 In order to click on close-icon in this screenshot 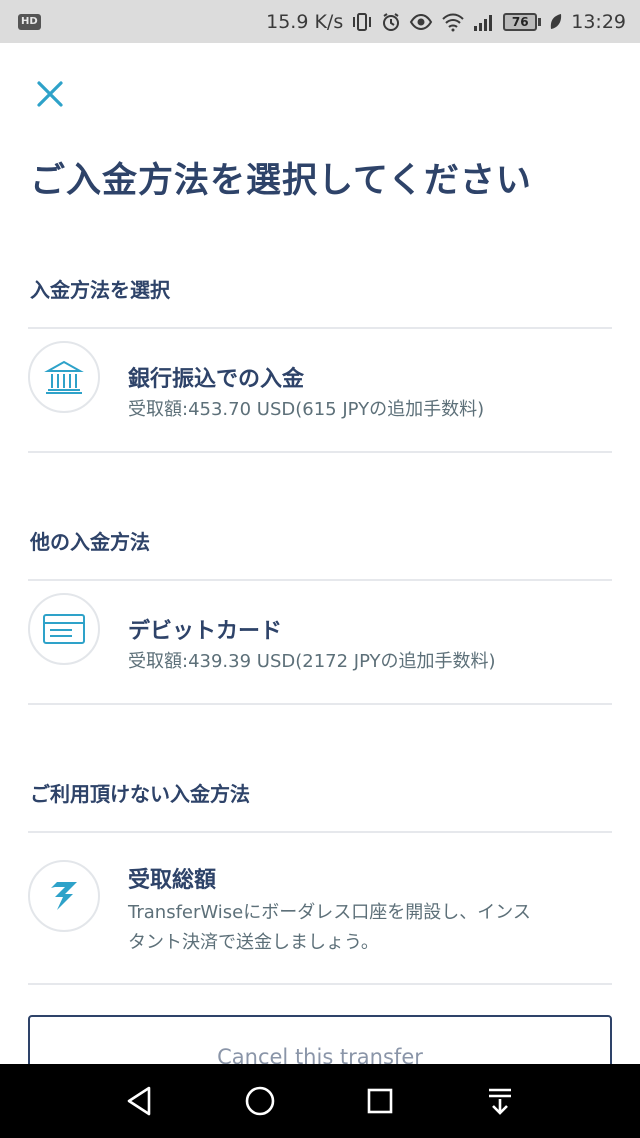, I will do `click(50, 94)`.